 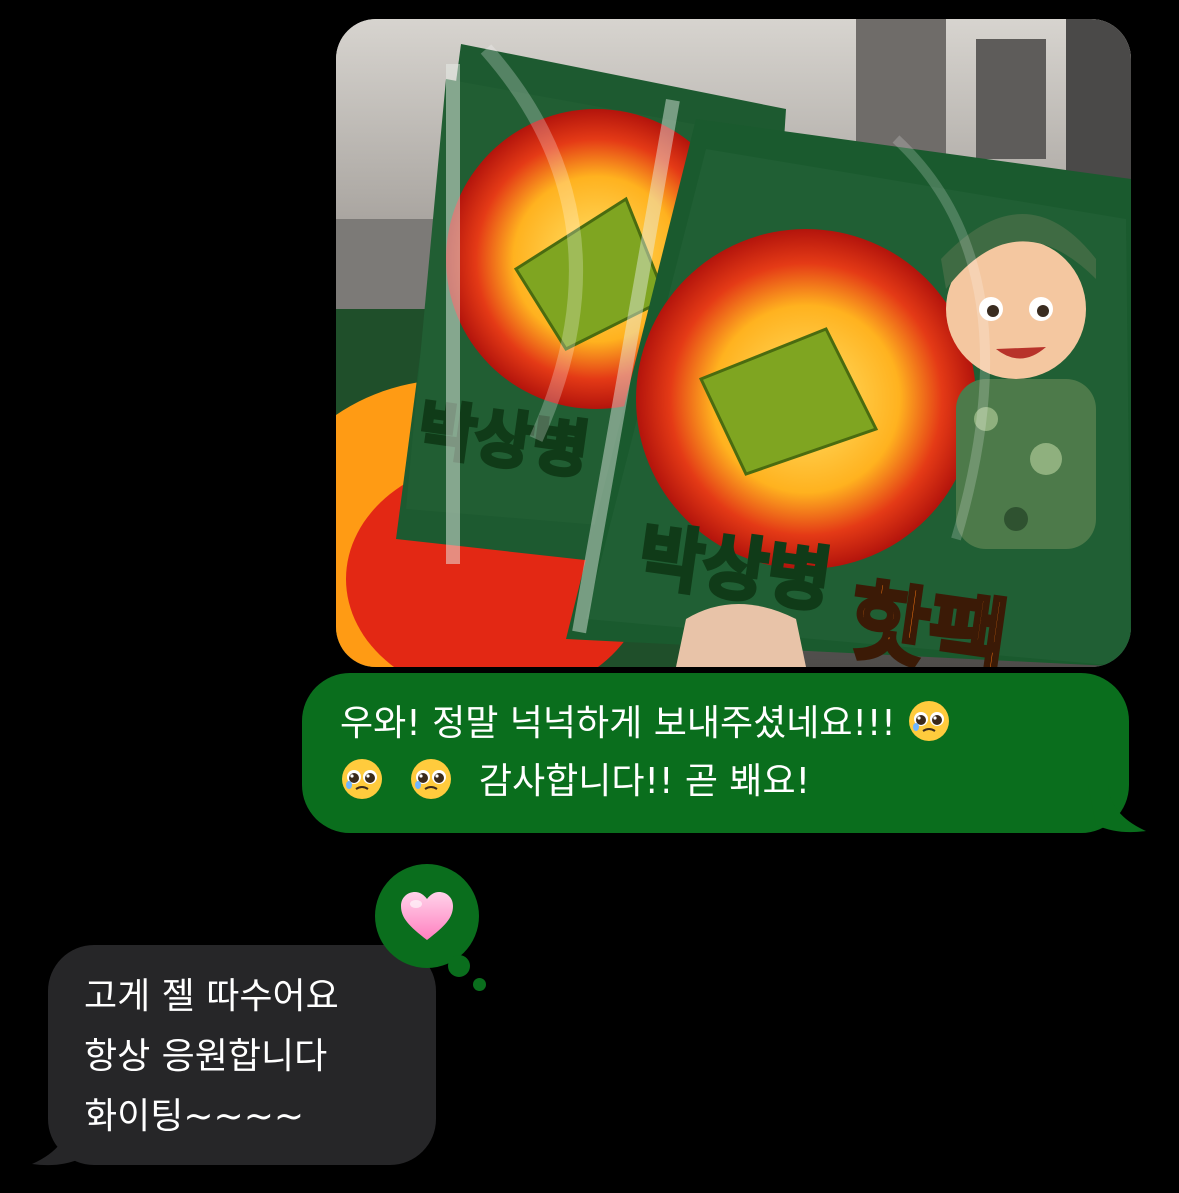 I want to click on incoming-bubble-tail, so click(x=61, y=1142).